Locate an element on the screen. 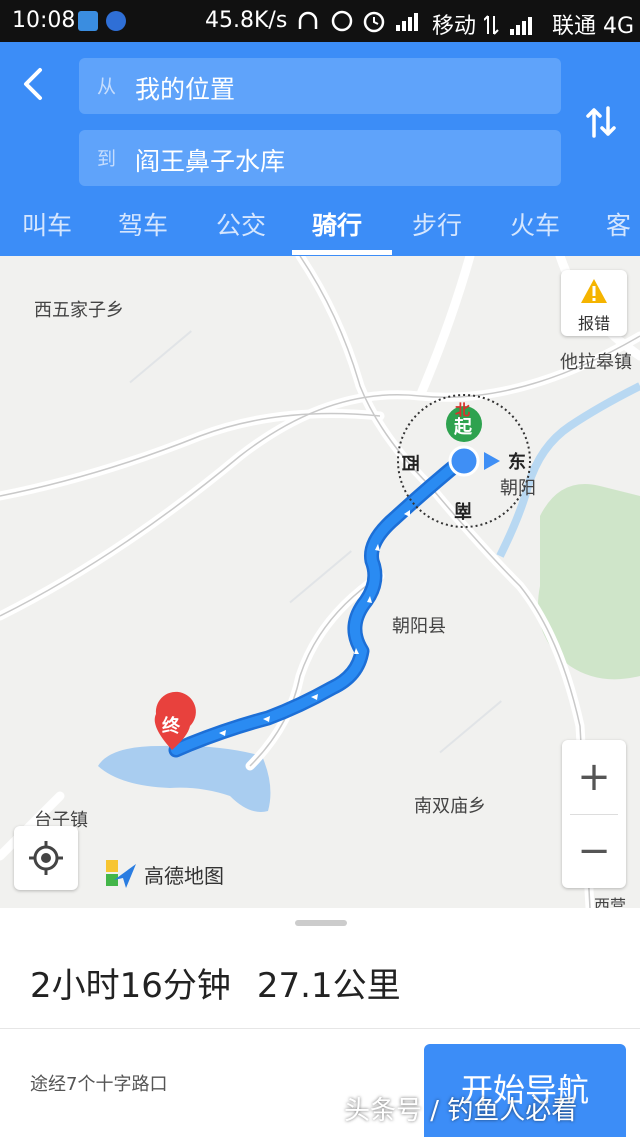 This screenshot has width=640, height=1137. place-label: 南双庙乡 is located at coordinates (450, 806).